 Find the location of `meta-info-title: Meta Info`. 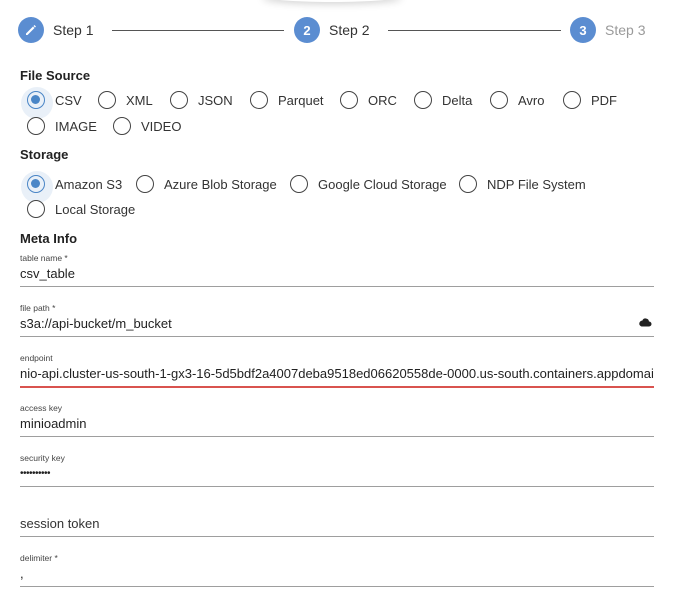

meta-info-title: Meta Info is located at coordinates (49, 238).